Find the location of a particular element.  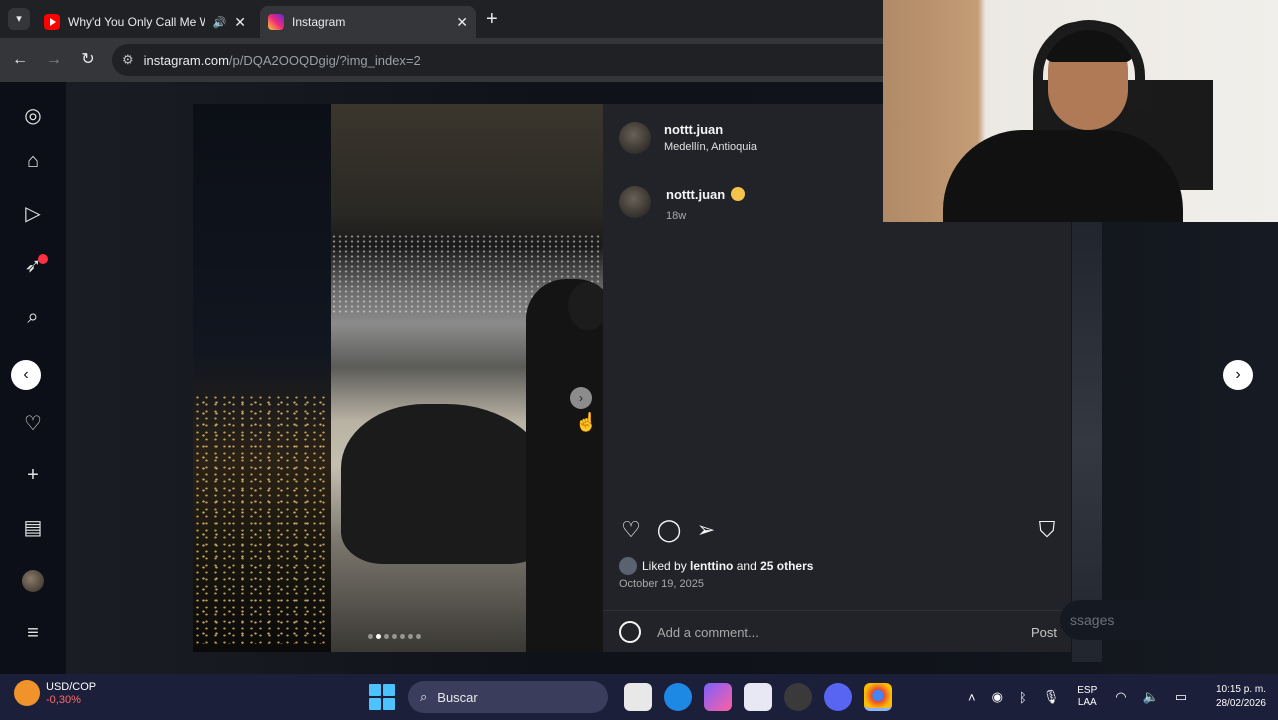

emoji-picker-icon is located at coordinates (630, 632).